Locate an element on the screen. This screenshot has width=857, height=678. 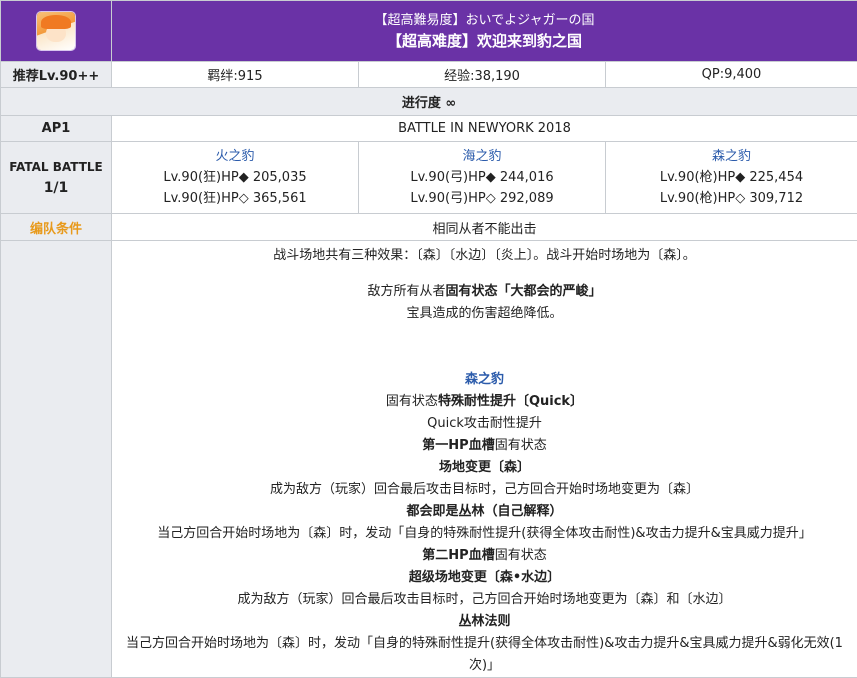
enemy-all-state: 固有状态「大都会的严峻」 is located at coordinates (524, 291).